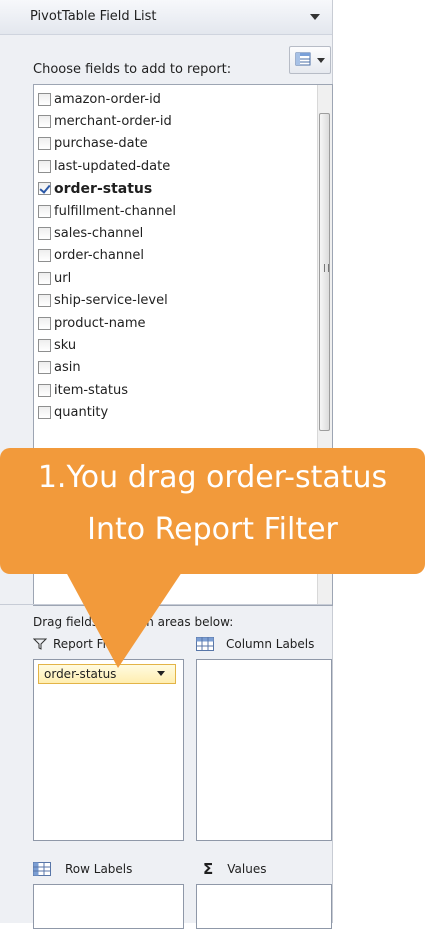 The image size is (425, 929). What do you see at coordinates (303, 59) in the screenshot?
I see `layout-icon` at bounding box center [303, 59].